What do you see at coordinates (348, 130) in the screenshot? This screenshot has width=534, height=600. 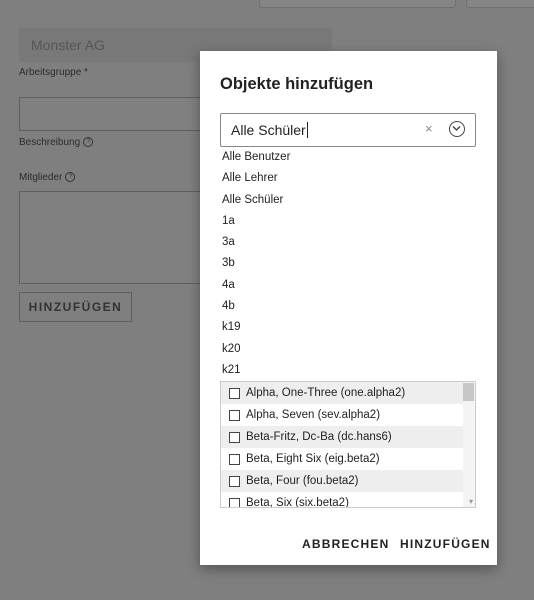 I see `object-search-combobox: Alle Schüler ×` at bounding box center [348, 130].